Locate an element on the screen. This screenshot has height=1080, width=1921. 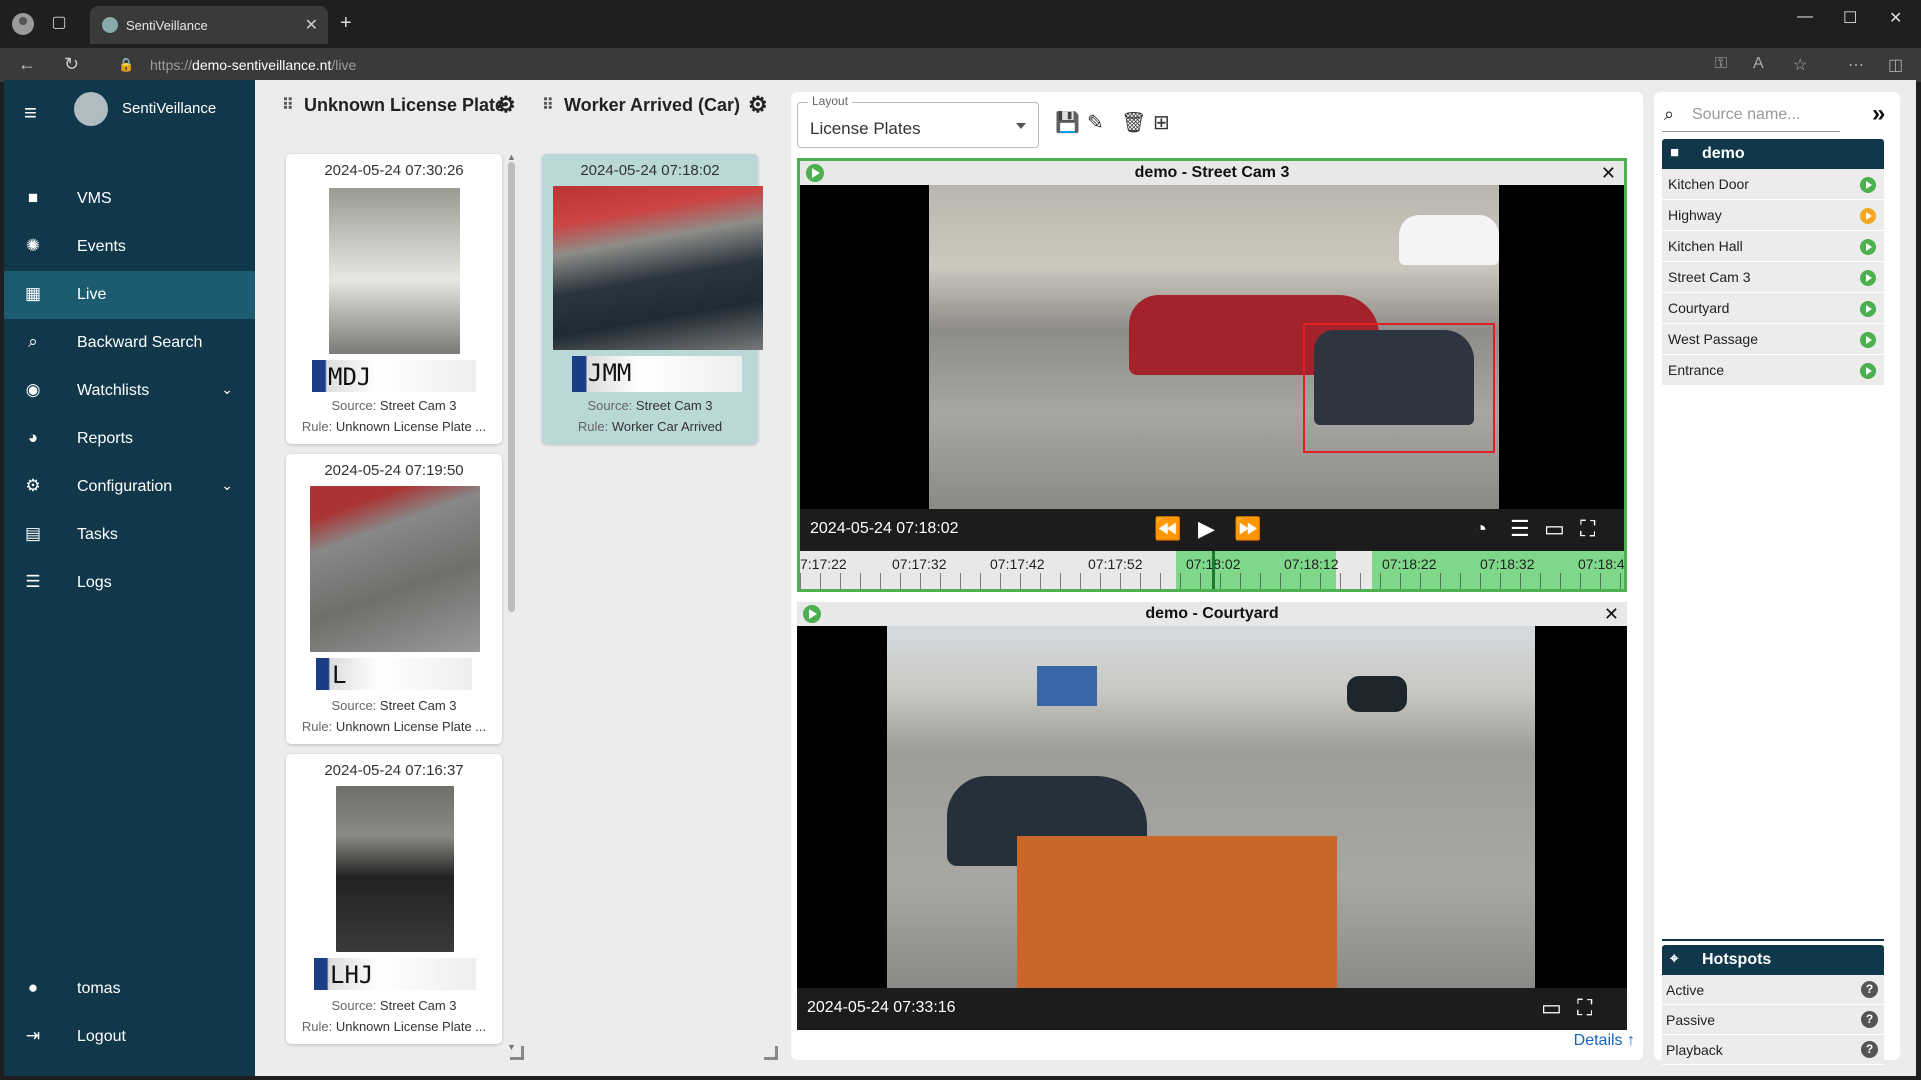
brand-logo-icon is located at coordinates (91, 109).